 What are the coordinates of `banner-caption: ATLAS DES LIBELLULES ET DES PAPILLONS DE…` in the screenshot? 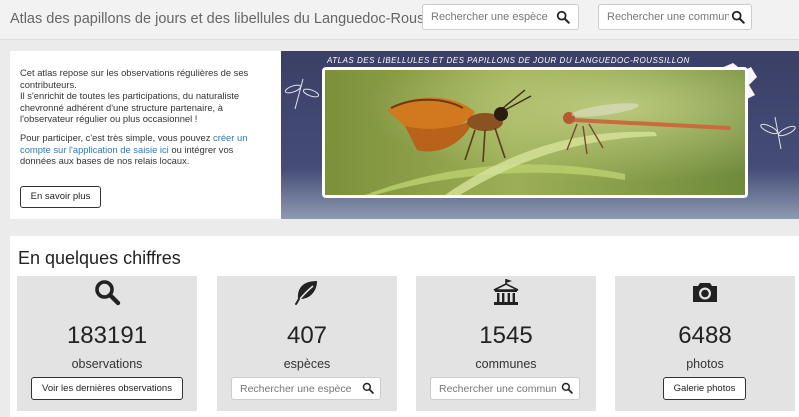 It's located at (508, 60).